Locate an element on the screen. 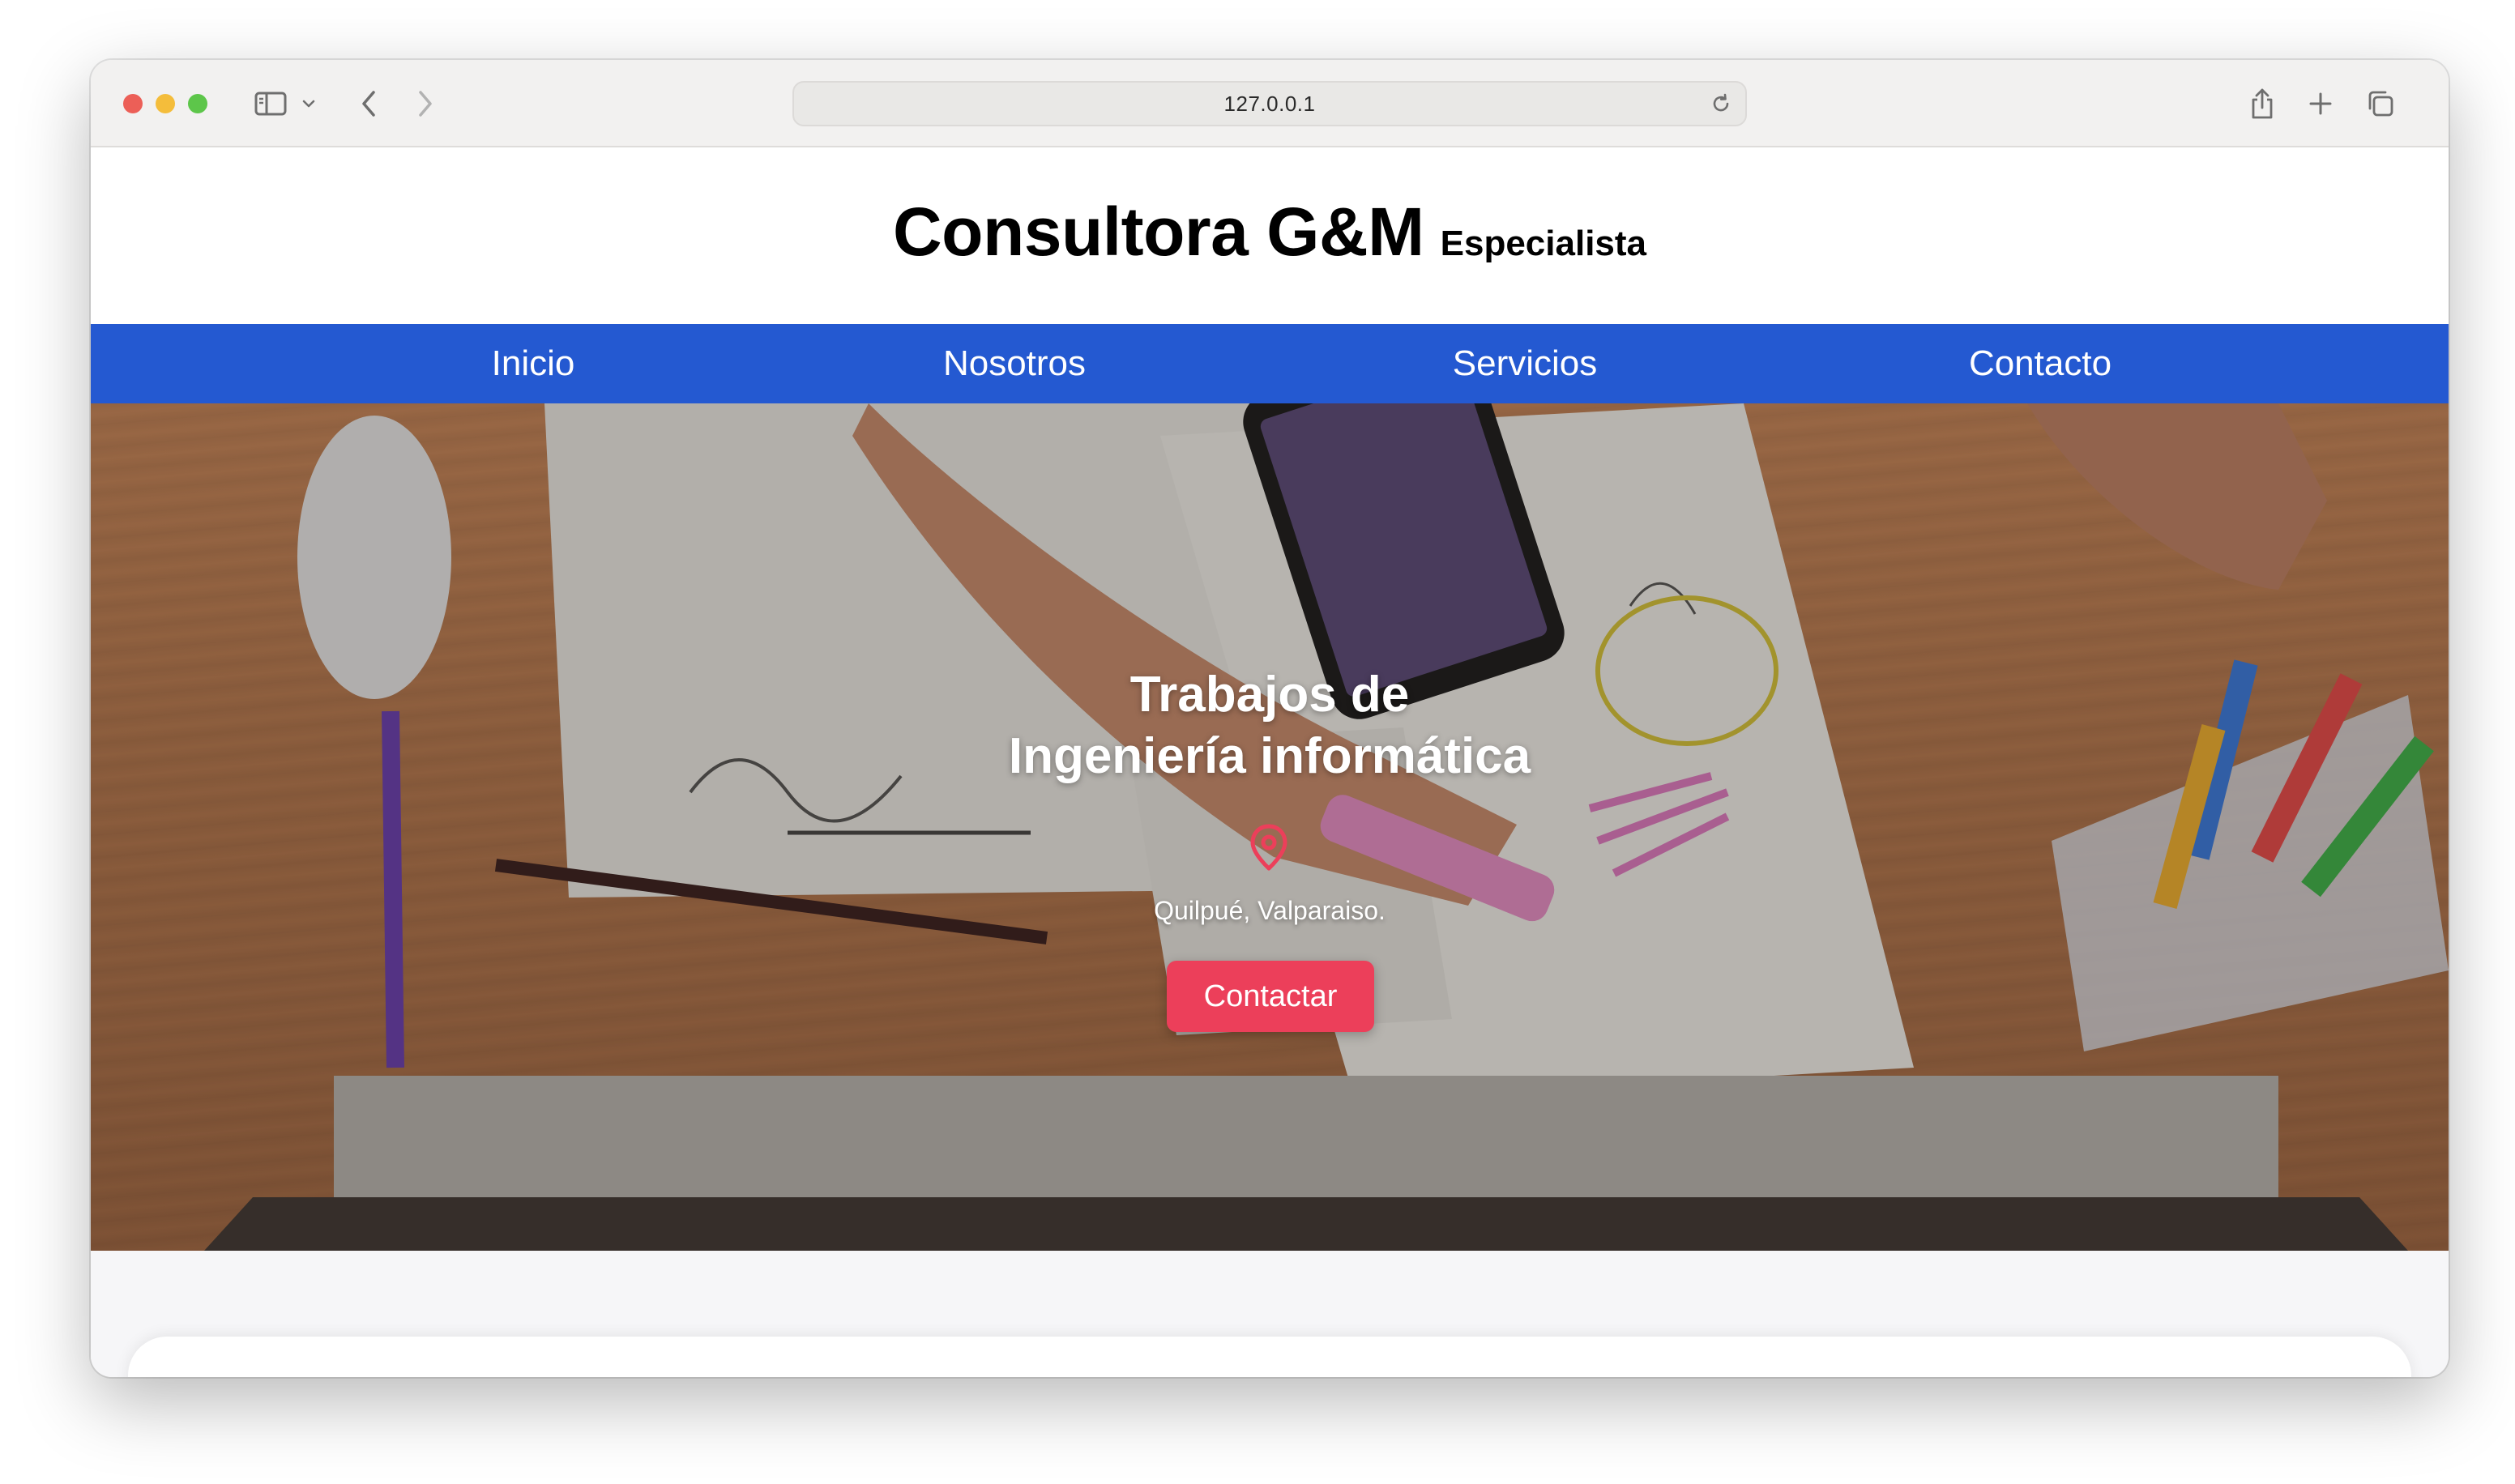  reload-icon is located at coordinates (1721, 102).